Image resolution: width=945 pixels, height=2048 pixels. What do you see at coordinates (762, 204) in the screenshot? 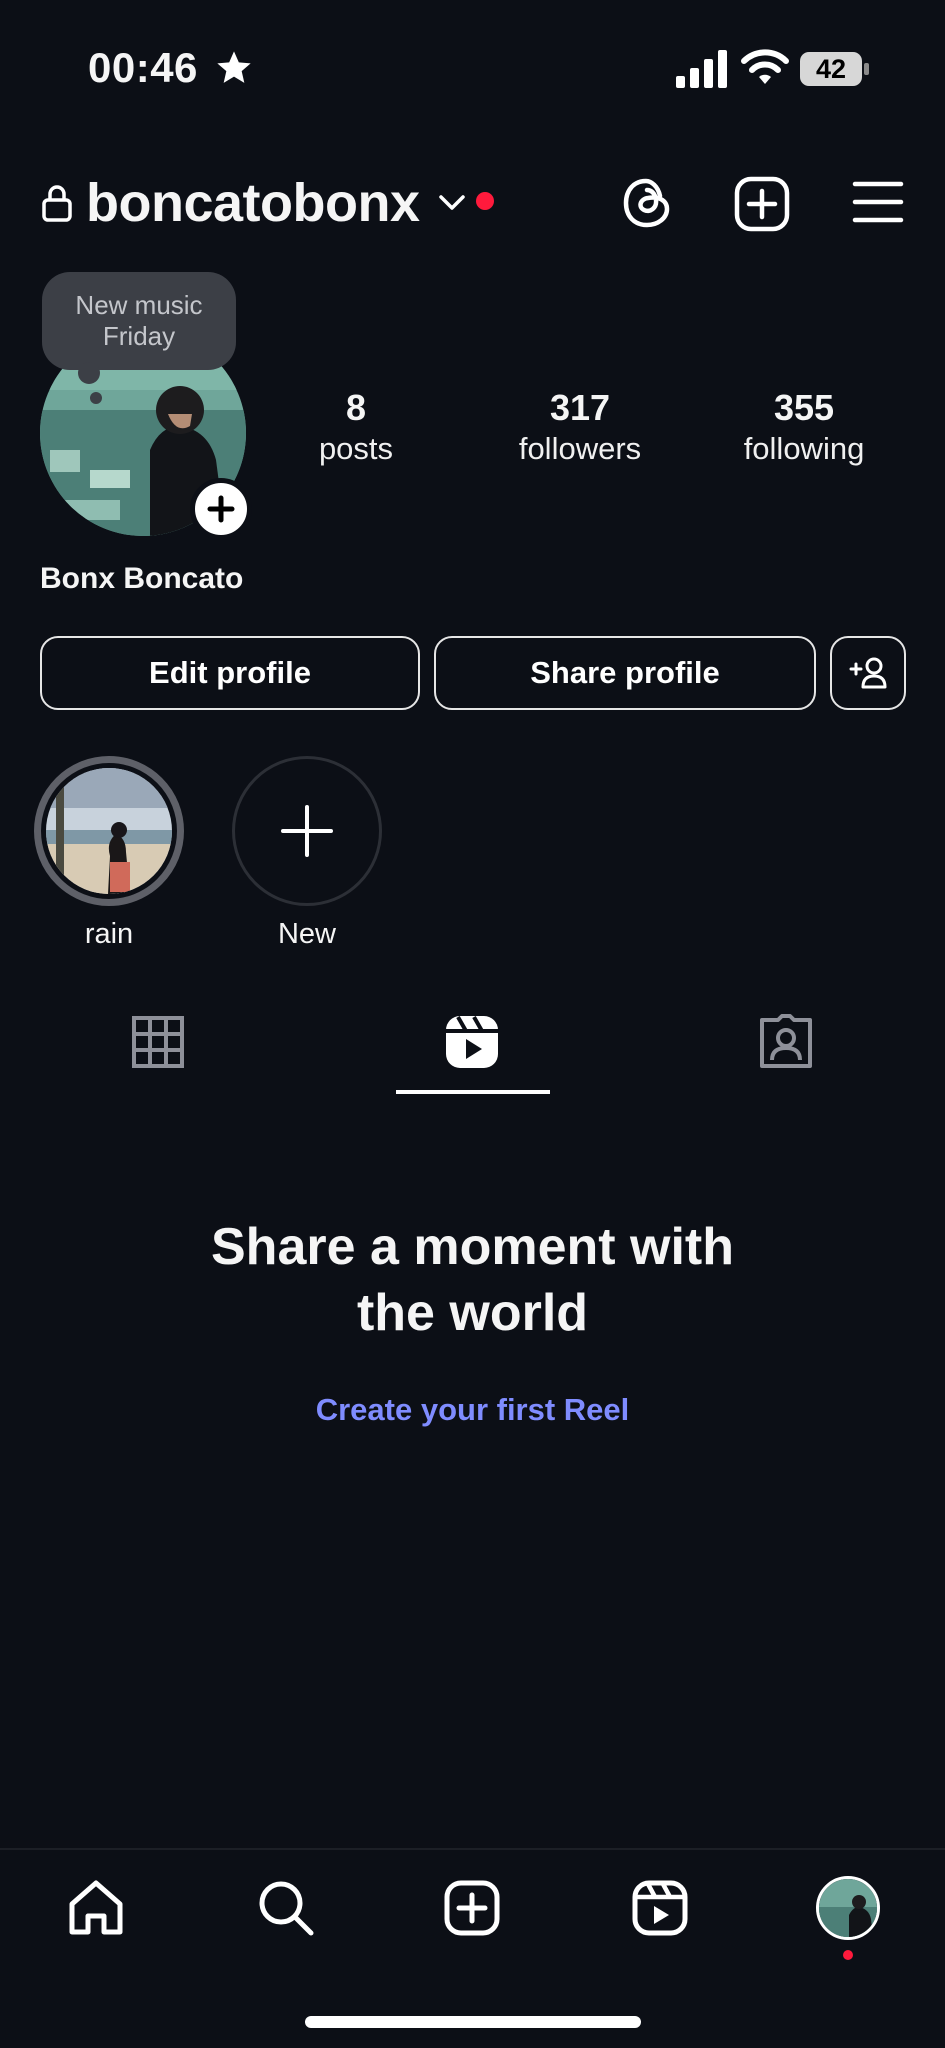
I see `create-post-icon` at bounding box center [762, 204].